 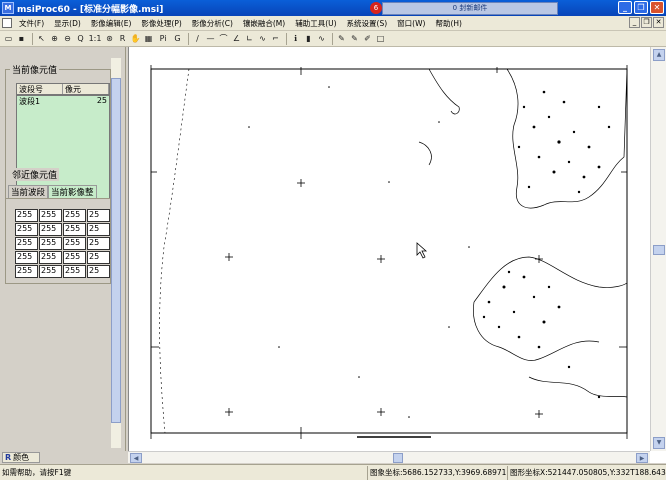 I want to click on open-folder-icon: ▭, so click(x=8, y=39).